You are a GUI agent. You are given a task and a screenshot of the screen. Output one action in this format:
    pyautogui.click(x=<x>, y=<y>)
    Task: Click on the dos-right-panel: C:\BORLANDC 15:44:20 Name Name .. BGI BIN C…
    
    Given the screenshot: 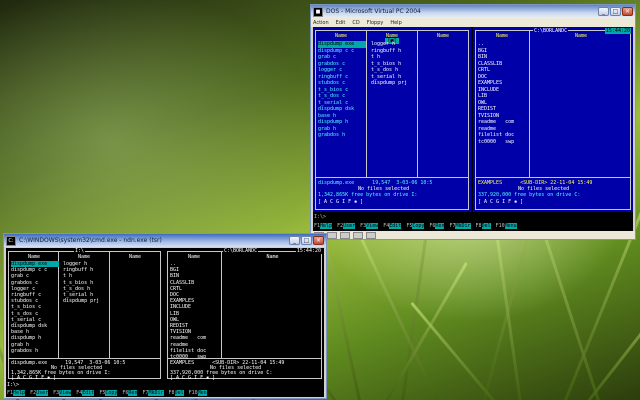 What is the action you would take?
    pyautogui.click(x=553, y=119)
    